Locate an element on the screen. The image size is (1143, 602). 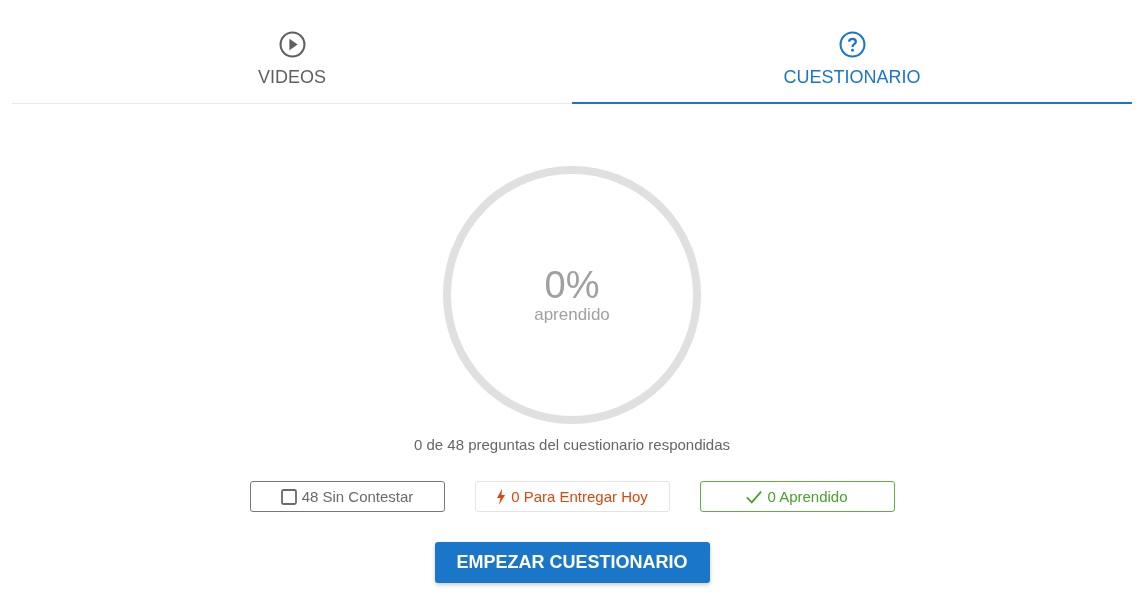
filter-button: 0 Para Entregar Hoy is located at coordinates (572, 496).